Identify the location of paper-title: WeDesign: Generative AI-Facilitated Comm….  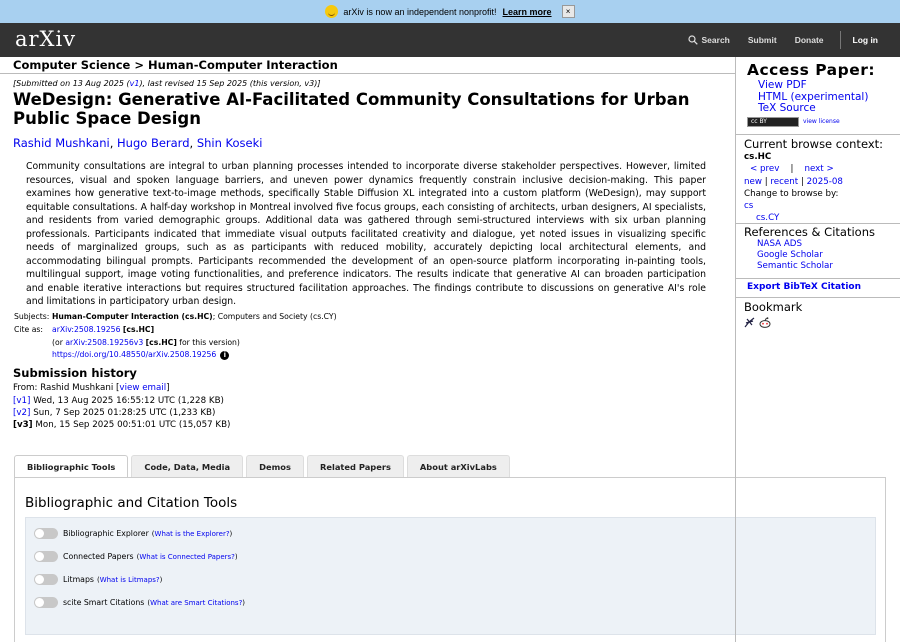
(351, 109).